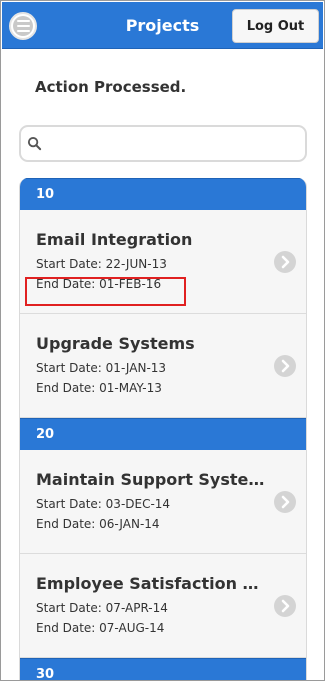 This screenshot has width=325, height=681. Describe the element at coordinates (111, 87) in the screenshot. I see `status-message: Action Processed.` at that location.